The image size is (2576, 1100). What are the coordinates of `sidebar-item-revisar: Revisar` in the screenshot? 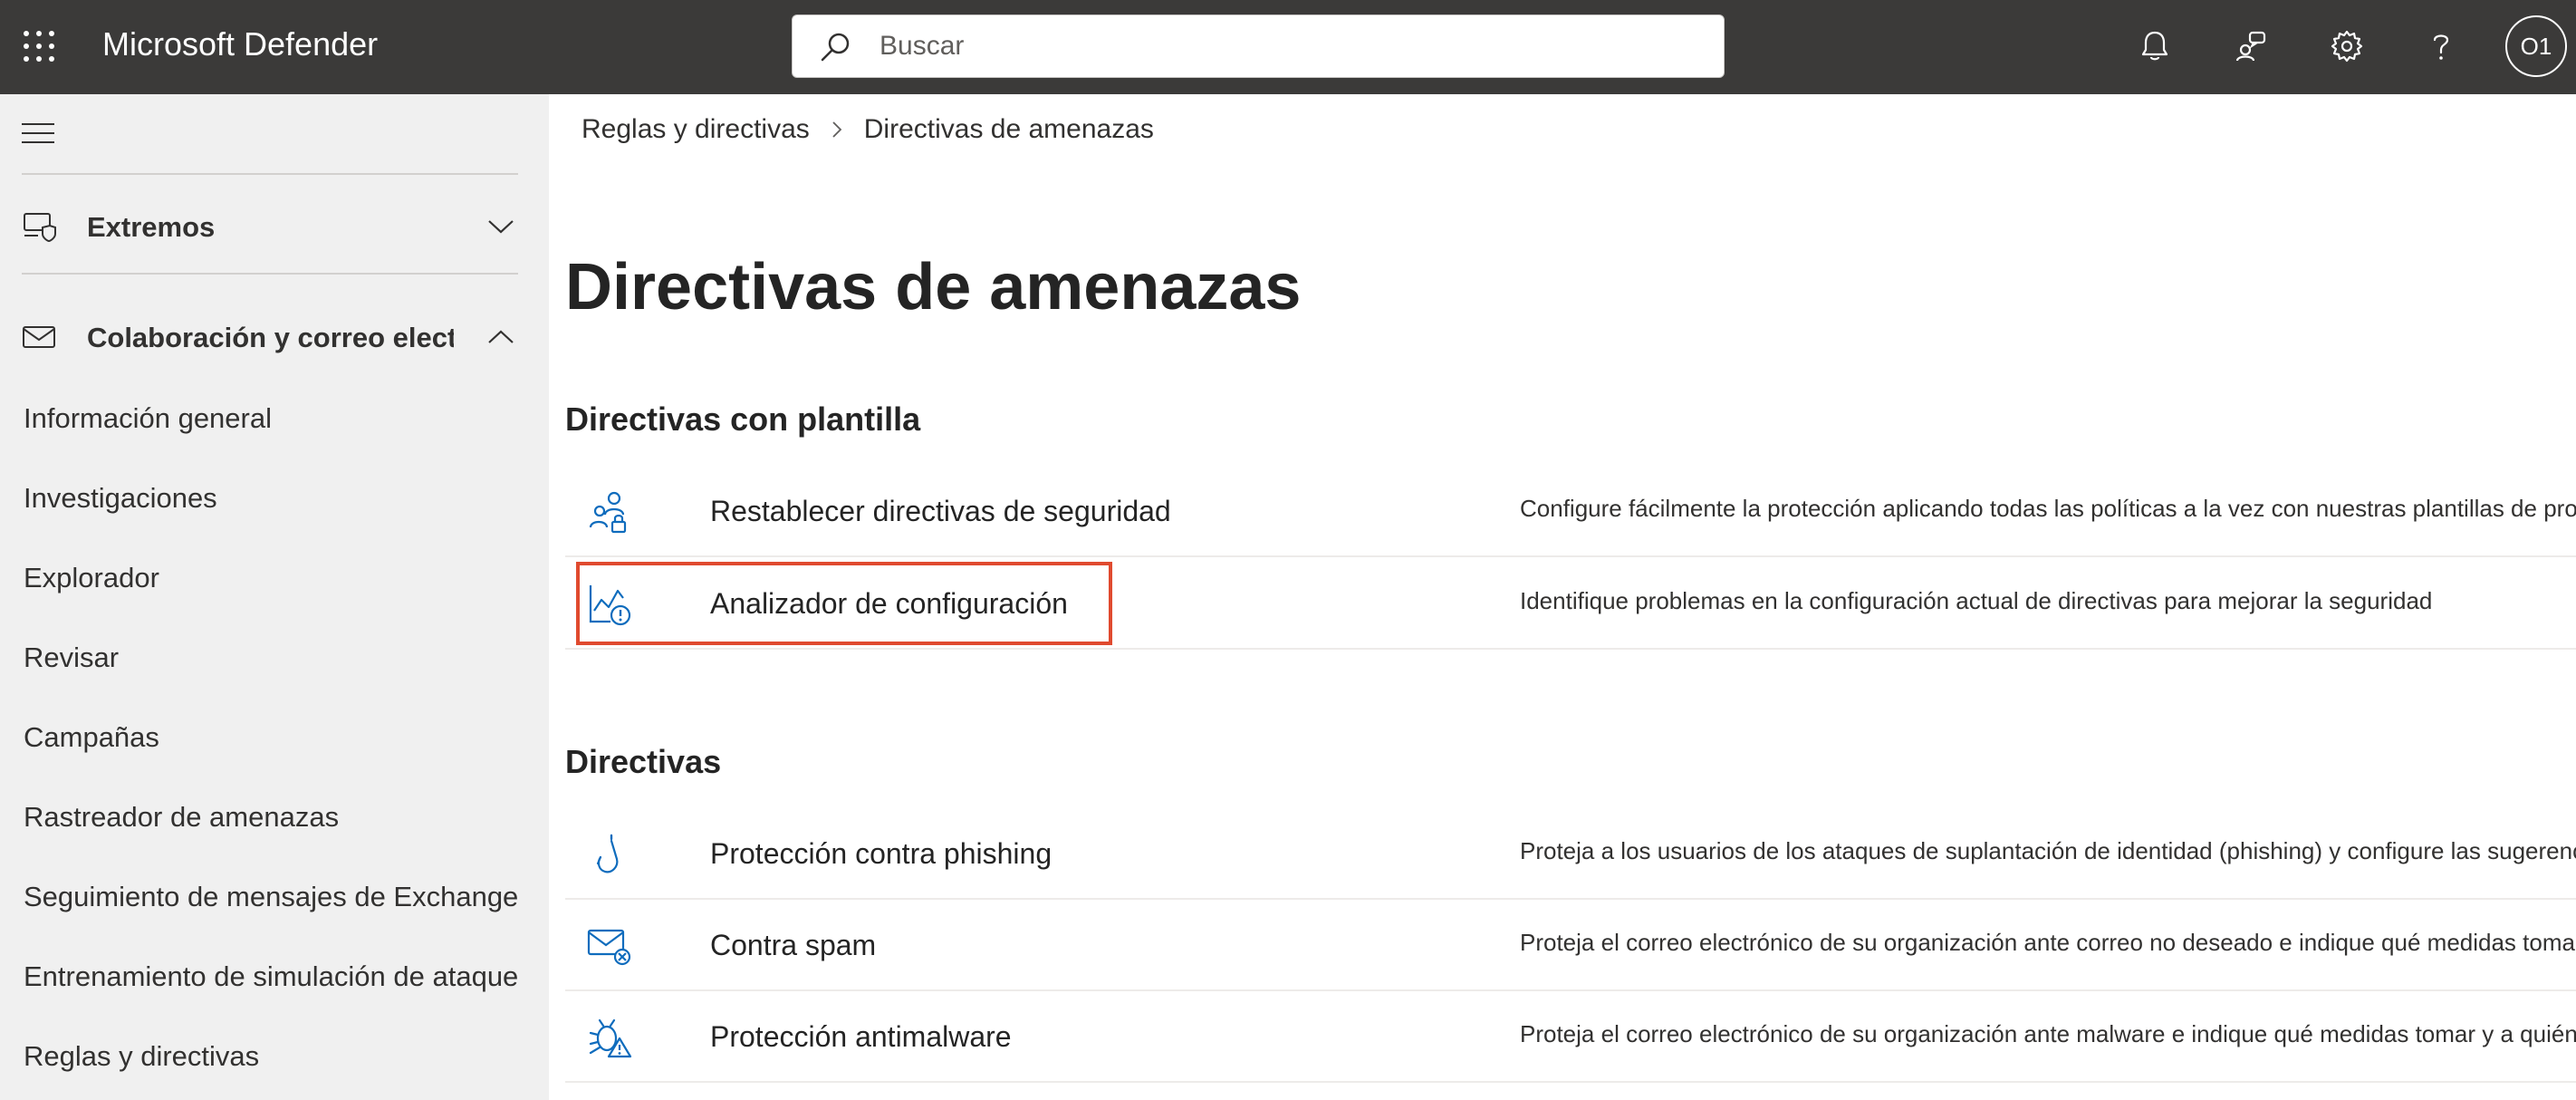 It's located at (274, 657).